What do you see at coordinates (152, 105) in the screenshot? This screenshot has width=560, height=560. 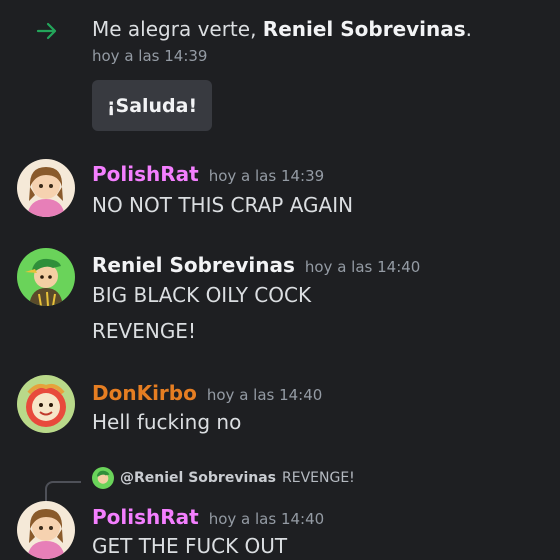 I see `wave-button: ¡Saluda!` at bounding box center [152, 105].